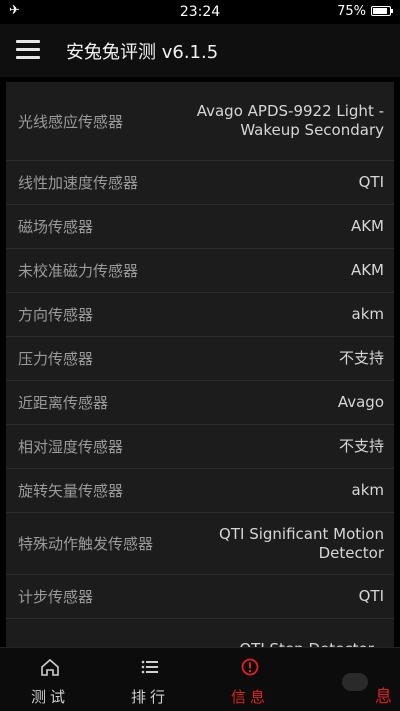  Describe the element at coordinates (78, 183) in the screenshot. I see `sensor-label: 线性加速度传感器` at that location.